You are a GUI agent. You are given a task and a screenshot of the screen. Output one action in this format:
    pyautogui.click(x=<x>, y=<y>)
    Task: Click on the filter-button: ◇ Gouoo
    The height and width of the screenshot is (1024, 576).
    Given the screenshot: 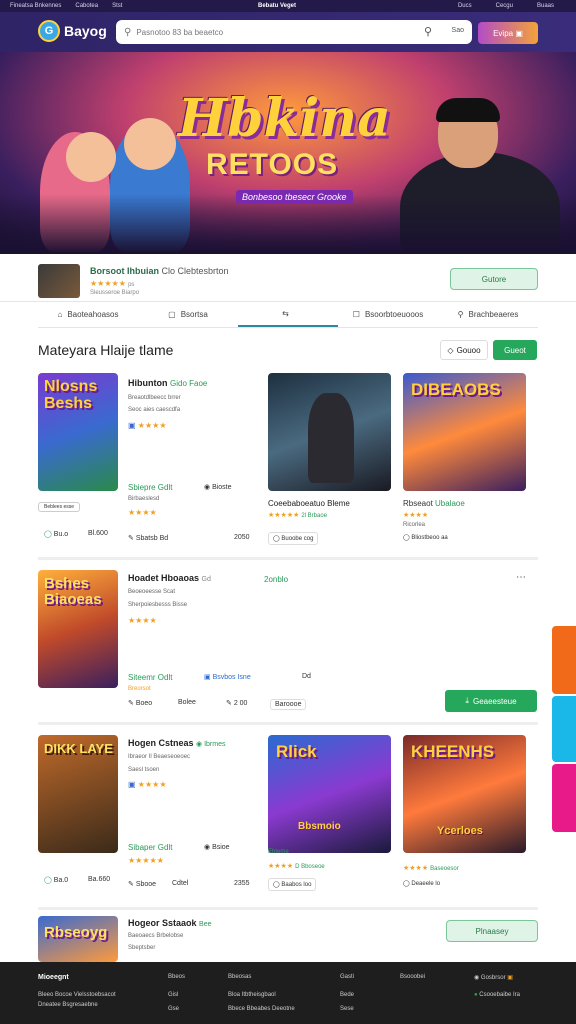 What is the action you would take?
    pyautogui.click(x=464, y=350)
    